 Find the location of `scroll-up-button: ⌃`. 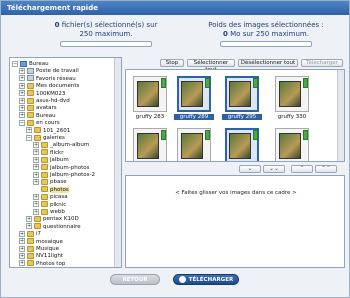

scroll-up-button: ⌃ is located at coordinates (302, 169).